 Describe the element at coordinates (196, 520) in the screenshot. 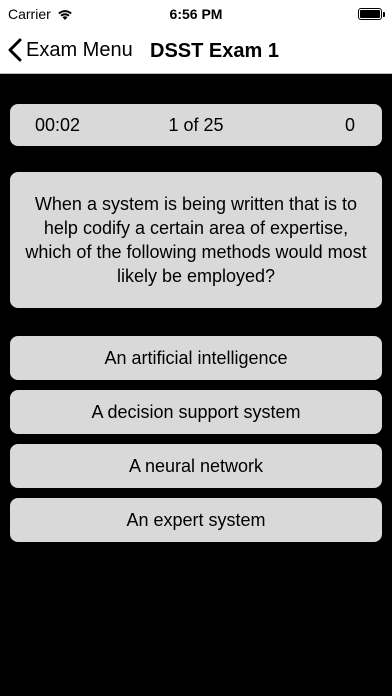

I see `answer-option-4: An expert system` at that location.